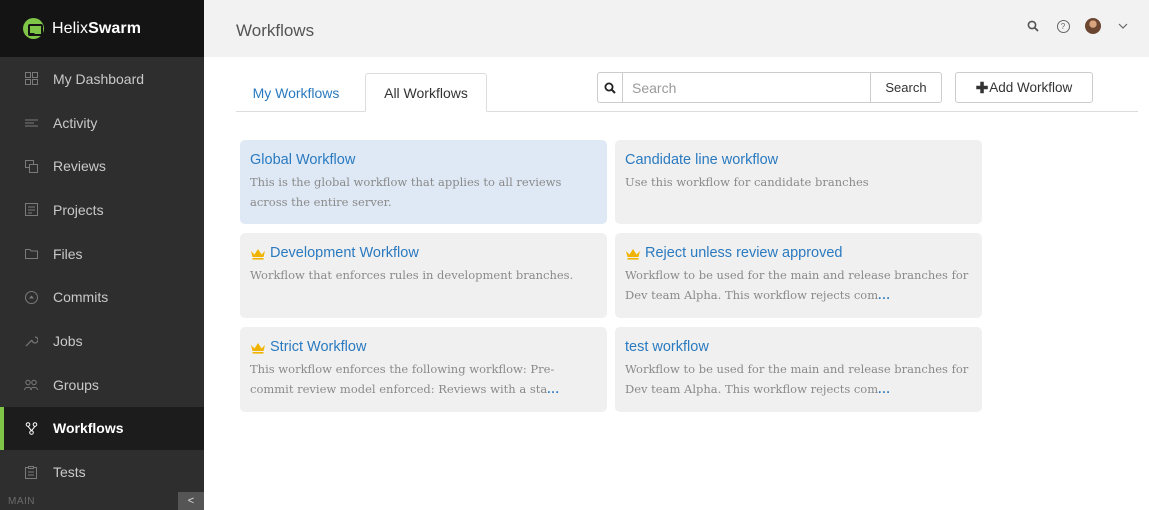 The height and width of the screenshot is (510, 1149). Describe the element at coordinates (70, 28) in the screenshot. I see `brand-name-light: Helix` at that location.